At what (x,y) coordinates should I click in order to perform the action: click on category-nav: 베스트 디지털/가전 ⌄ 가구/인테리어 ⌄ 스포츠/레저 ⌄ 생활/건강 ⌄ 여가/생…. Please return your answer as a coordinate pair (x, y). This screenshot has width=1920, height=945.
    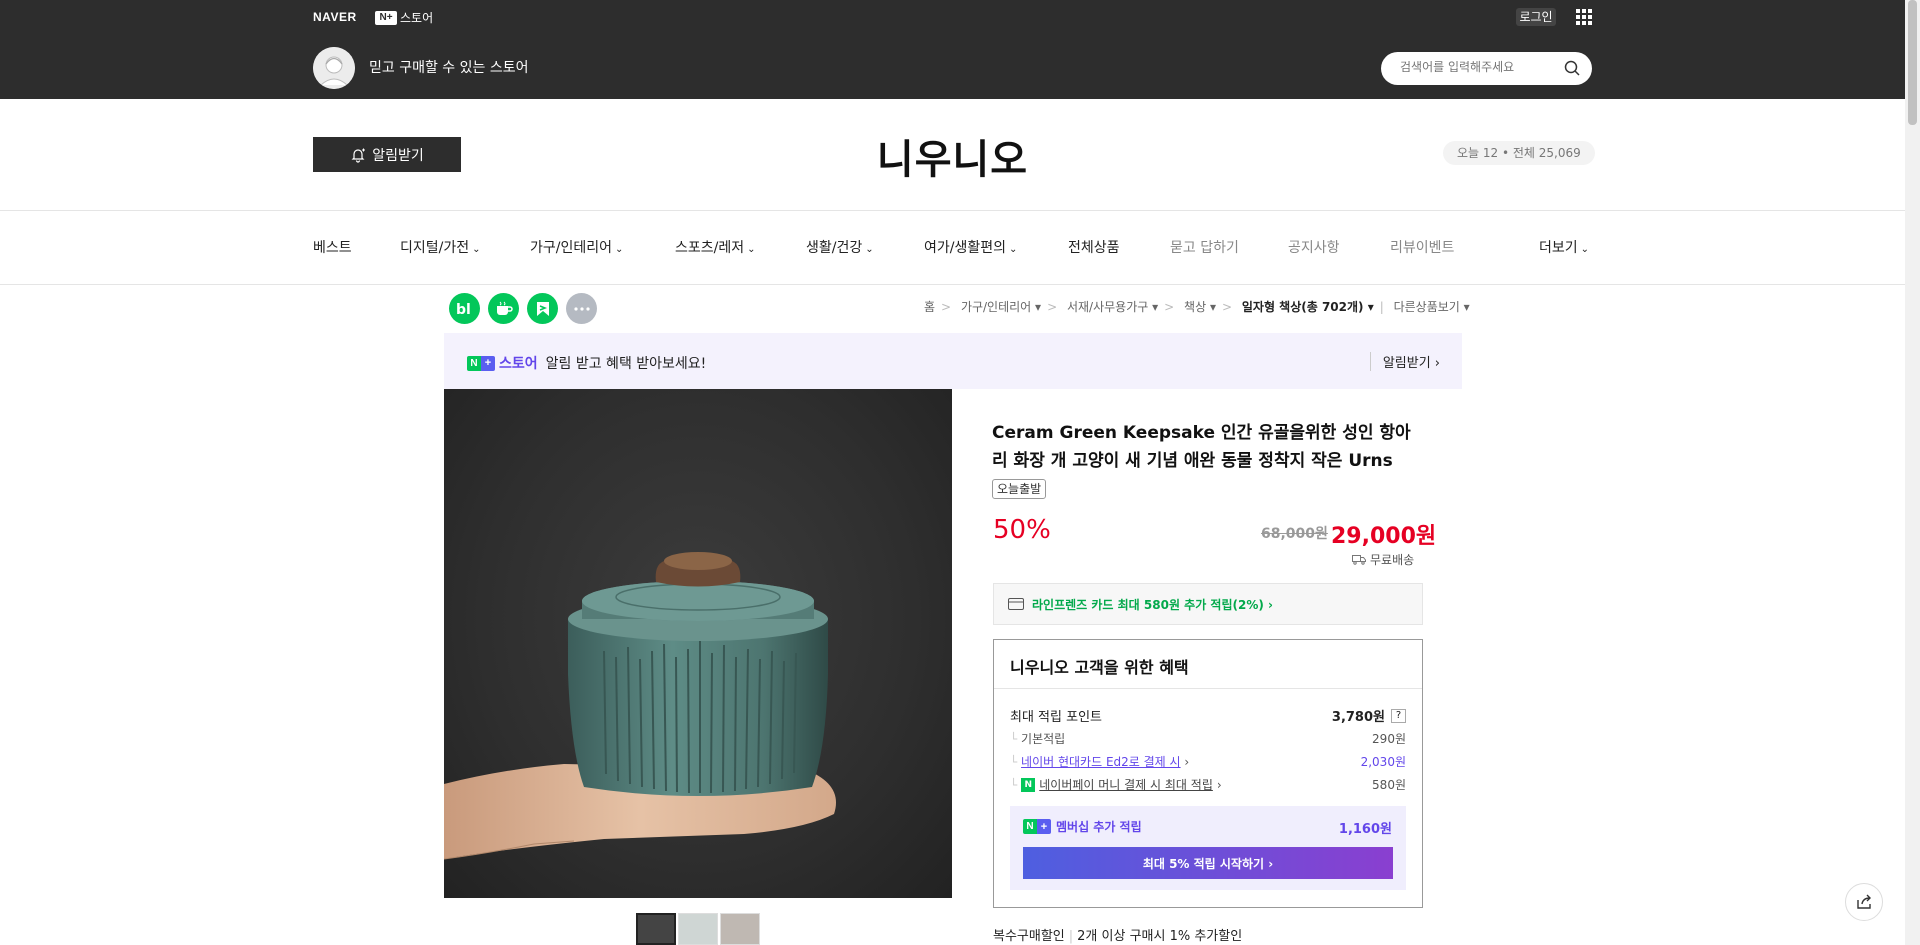
    Looking at the image, I should click on (952, 248).